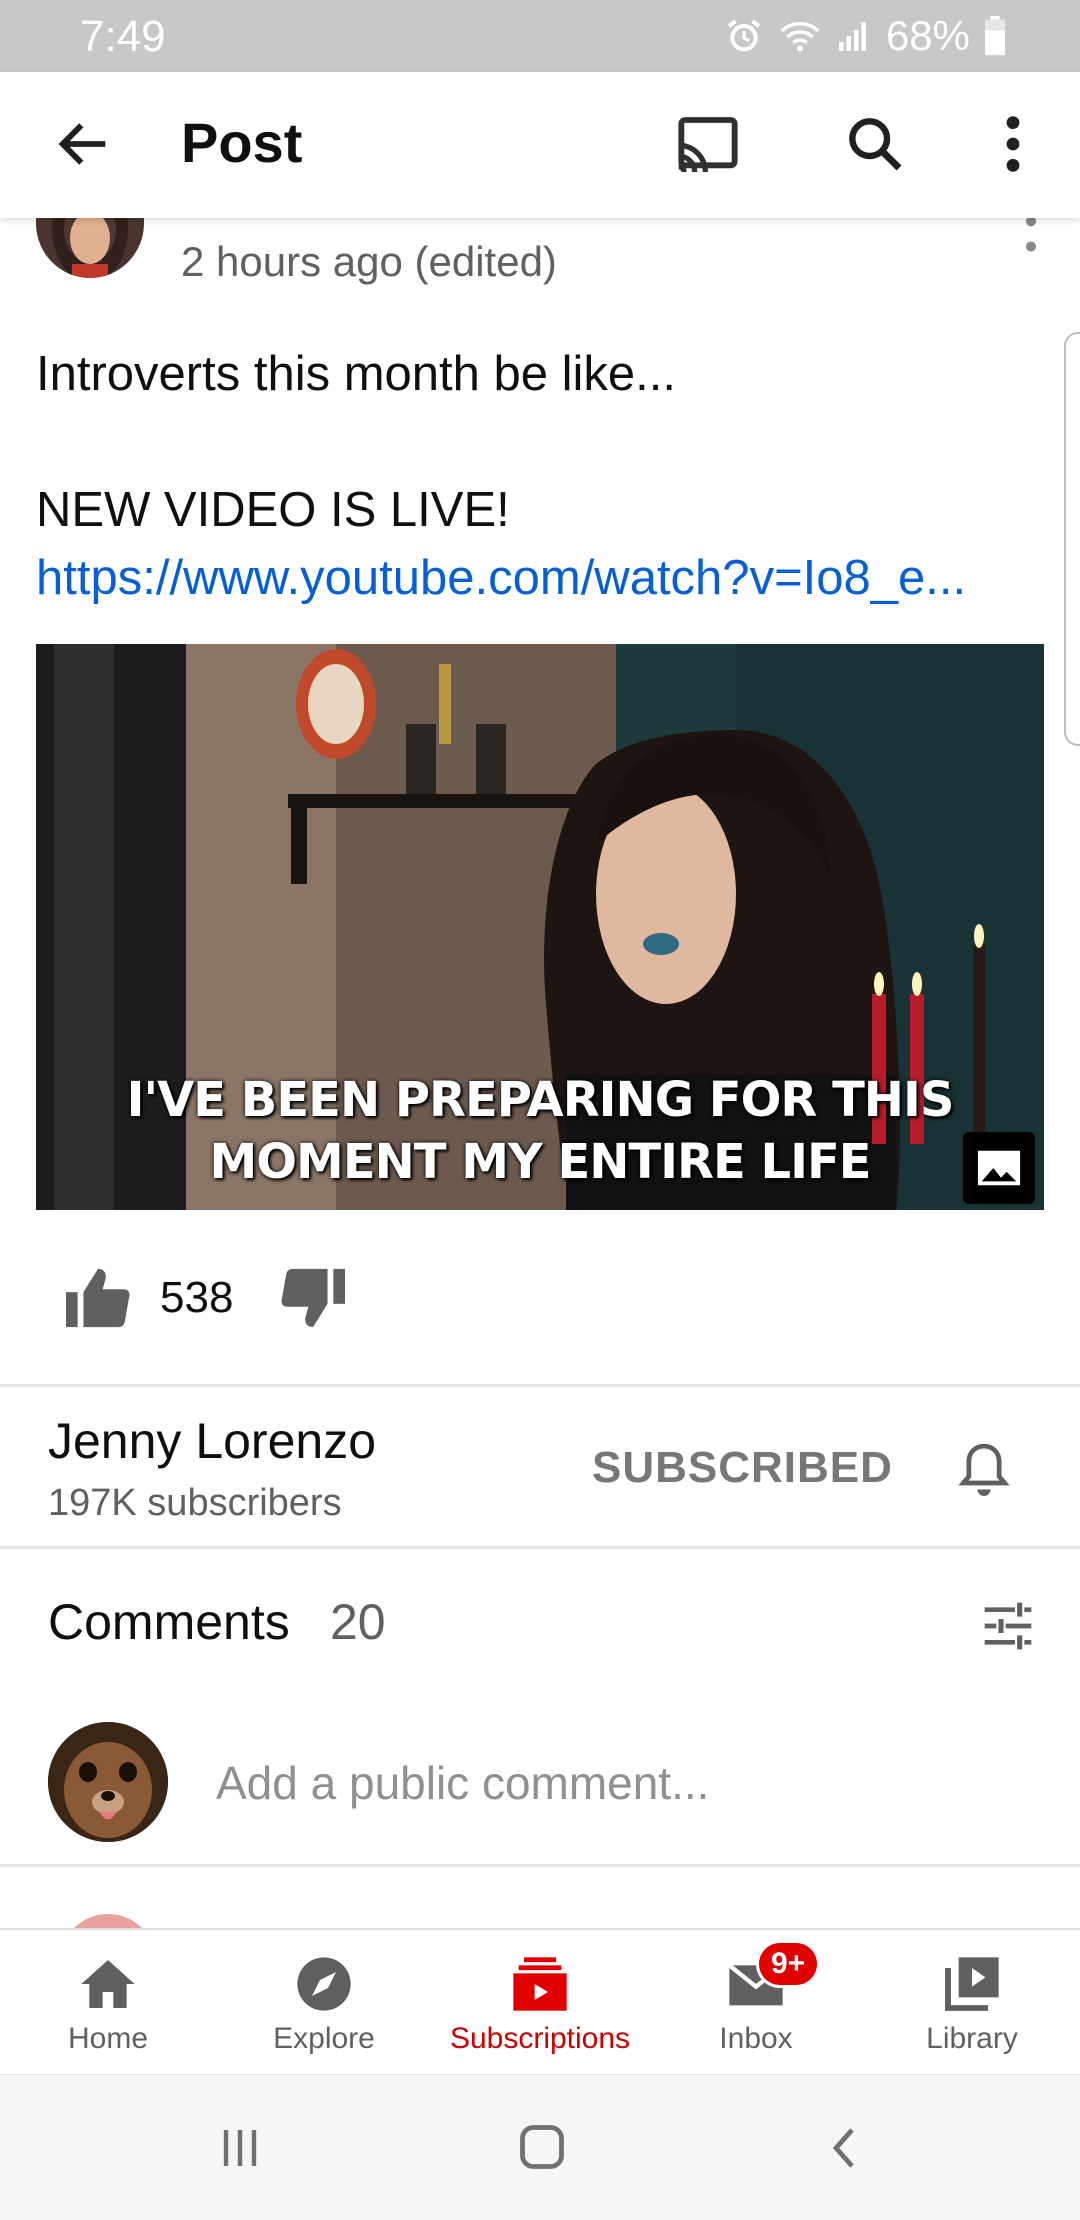 The height and width of the screenshot is (2220, 1080). Describe the element at coordinates (1072, 539) in the screenshot. I see `edge-panel-handle` at that location.